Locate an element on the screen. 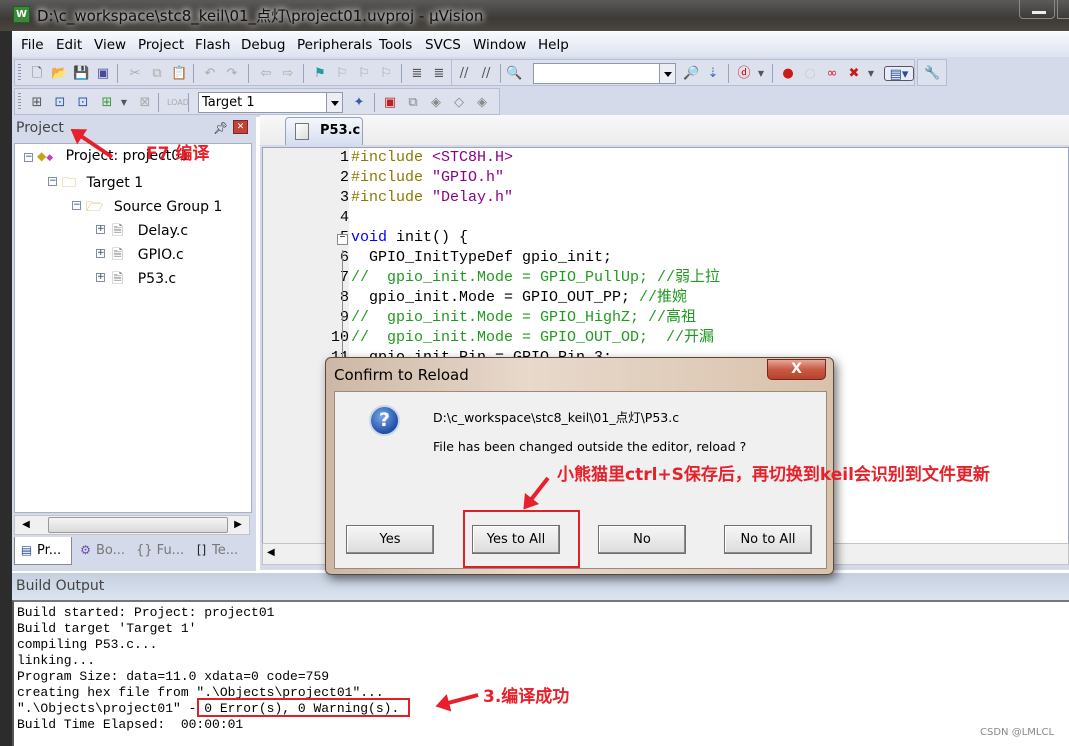 This screenshot has height=746, width=1069. maximize-button is located at coordinates (1063, 9).